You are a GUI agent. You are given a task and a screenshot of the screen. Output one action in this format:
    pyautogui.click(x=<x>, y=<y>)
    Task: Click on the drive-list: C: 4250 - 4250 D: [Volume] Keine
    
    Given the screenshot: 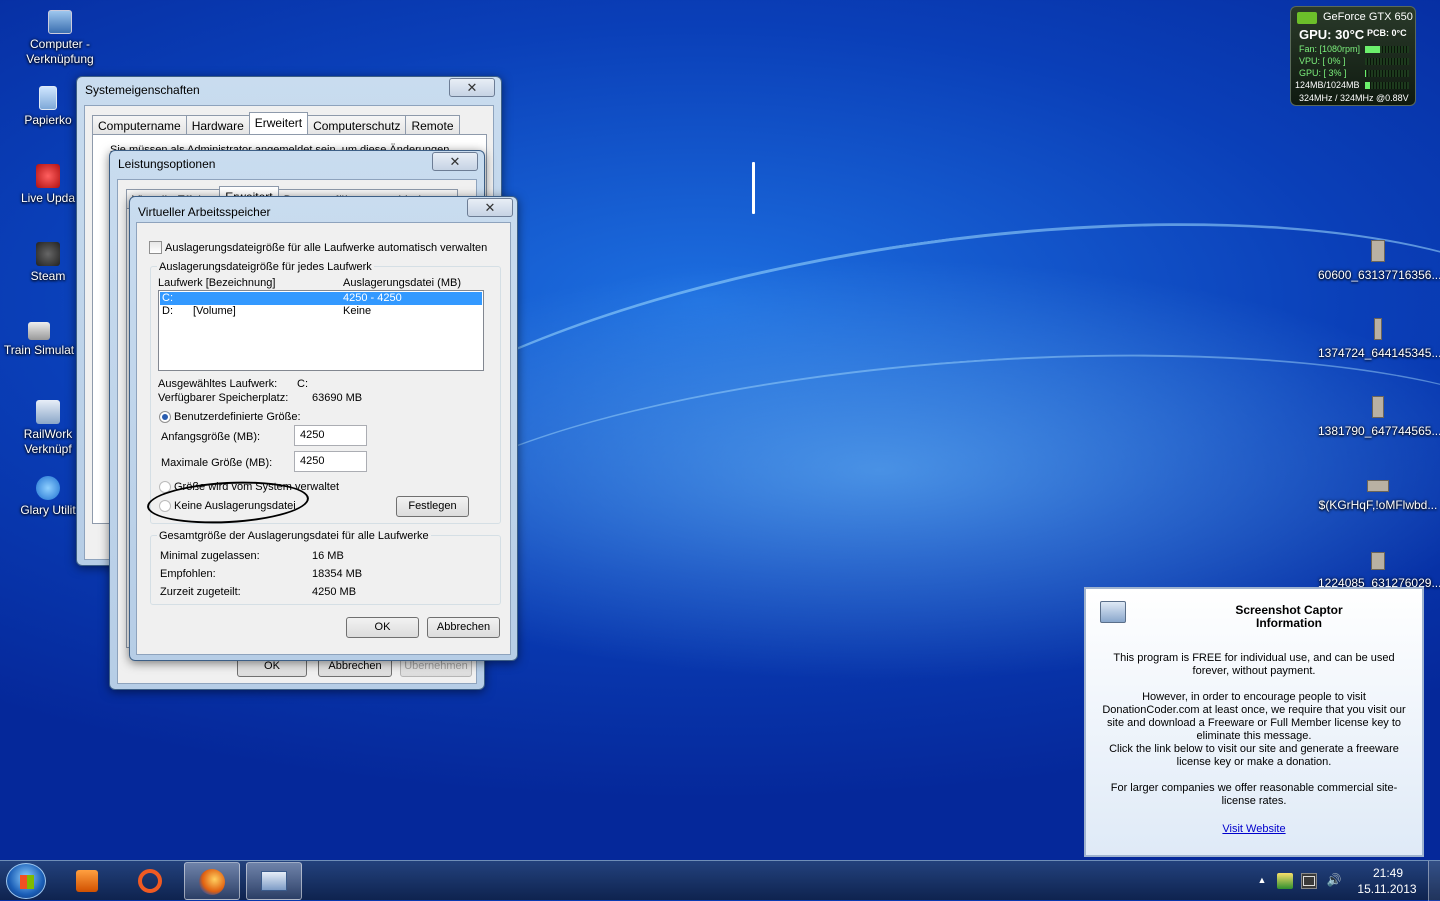 What is the action you would take?
    pyautogui.click(x=321, y=330)
    